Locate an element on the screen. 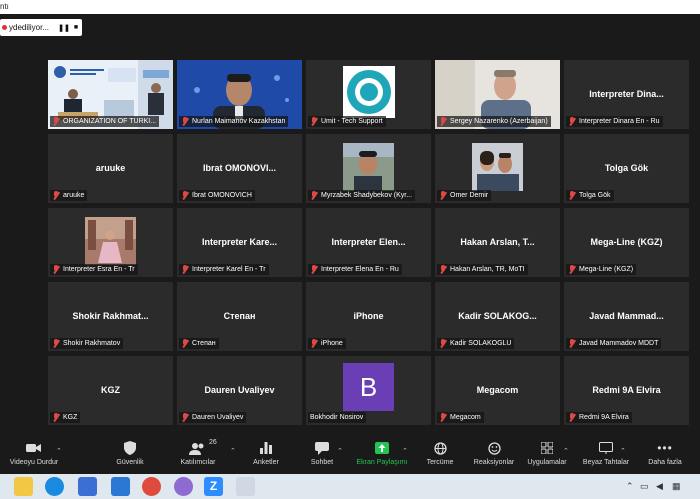 The height and width of the screenshot is (499, 700). participant-name-label: Tolga Gök is located at coordinates (590, 195).